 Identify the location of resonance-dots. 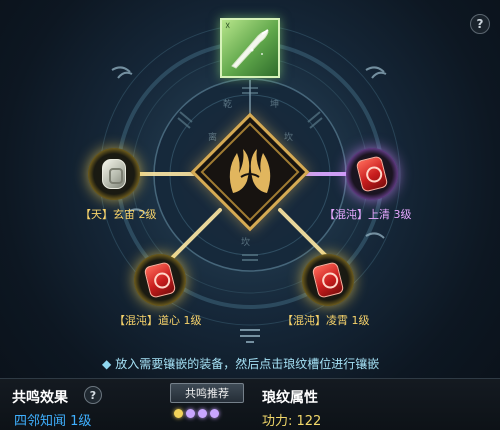
(196, 413).